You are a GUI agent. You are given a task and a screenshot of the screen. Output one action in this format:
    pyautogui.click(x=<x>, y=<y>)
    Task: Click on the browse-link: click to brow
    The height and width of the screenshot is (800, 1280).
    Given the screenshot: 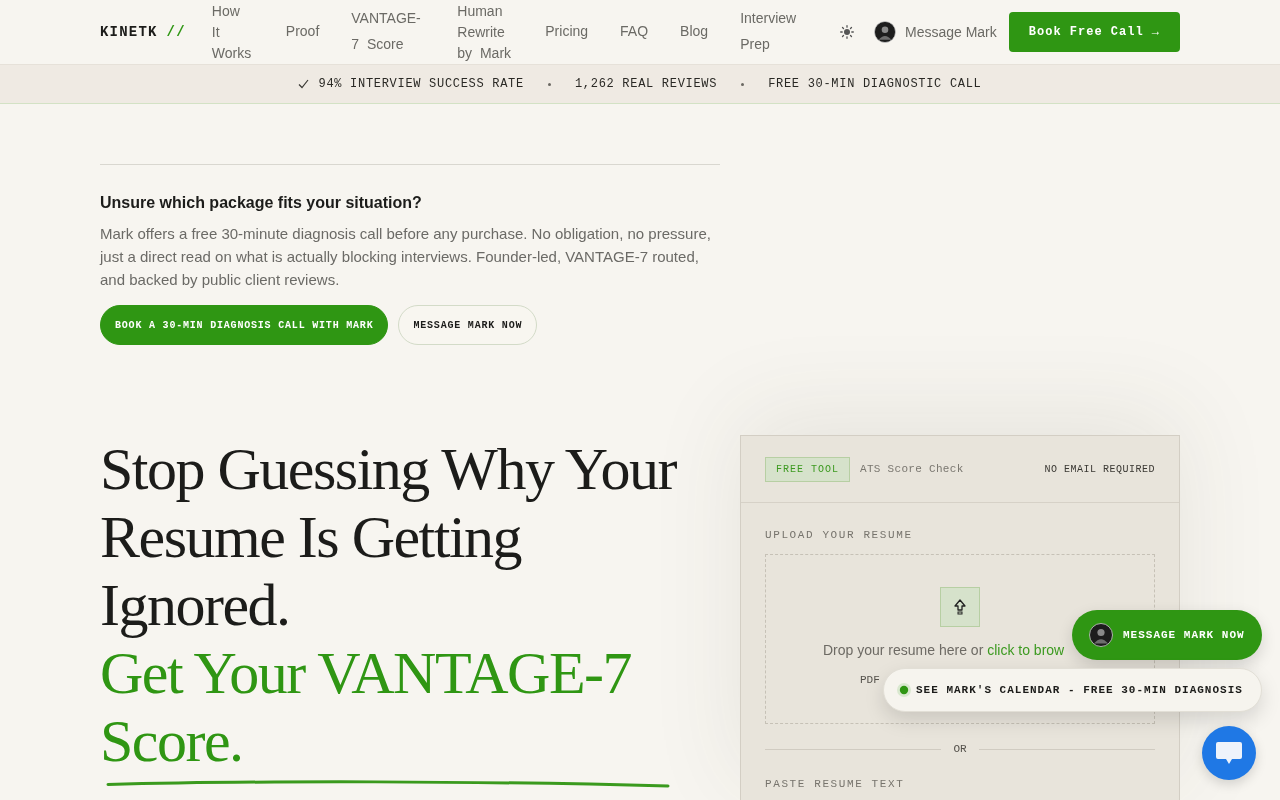 What is the action you would take?
    pyautogui.click(x=1026, y=650)
    